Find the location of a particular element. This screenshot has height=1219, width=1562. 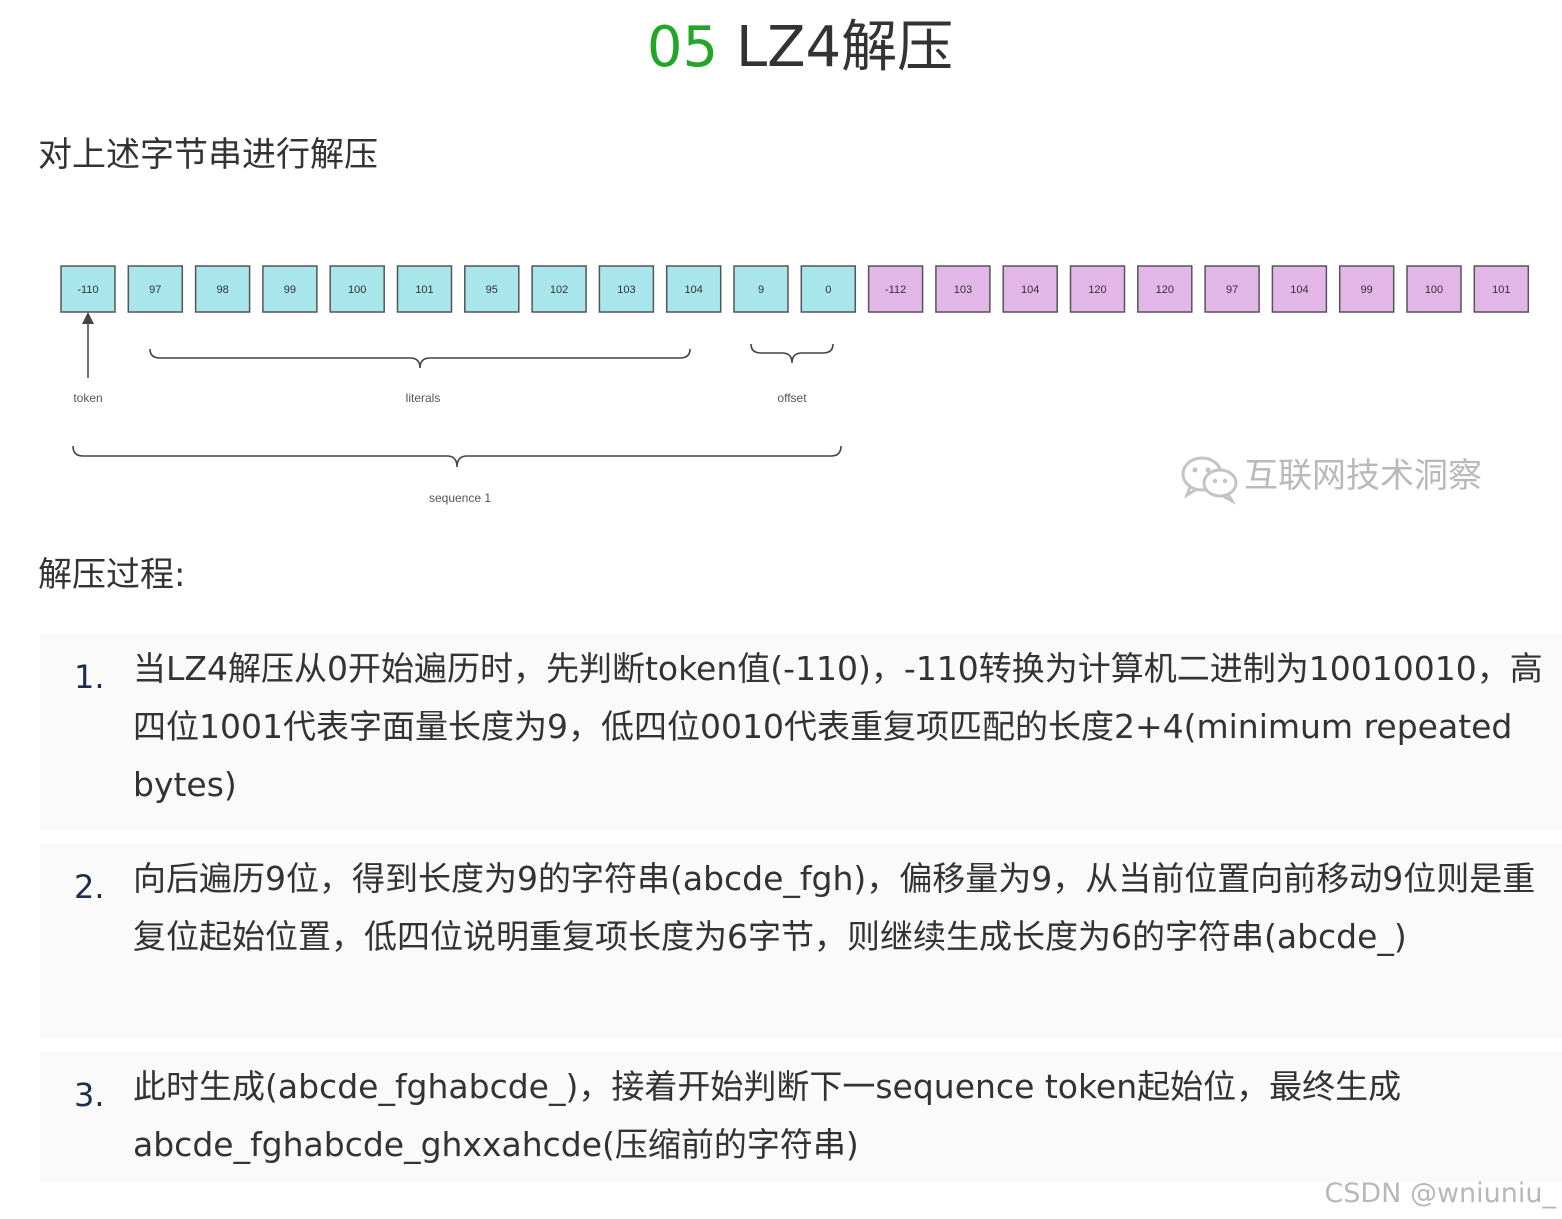

trailing-byte-cell: 99 is located at coordinates (1366, 289).